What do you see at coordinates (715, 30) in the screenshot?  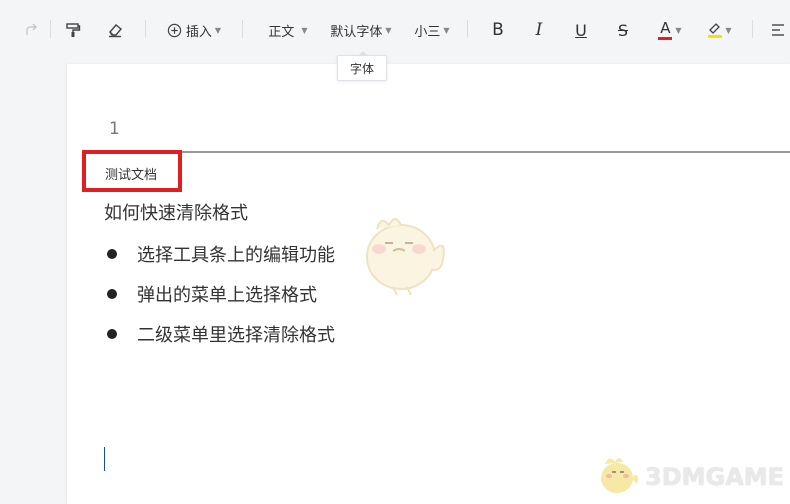 I see `highlighter-icon` at bounding box center [715, 30].